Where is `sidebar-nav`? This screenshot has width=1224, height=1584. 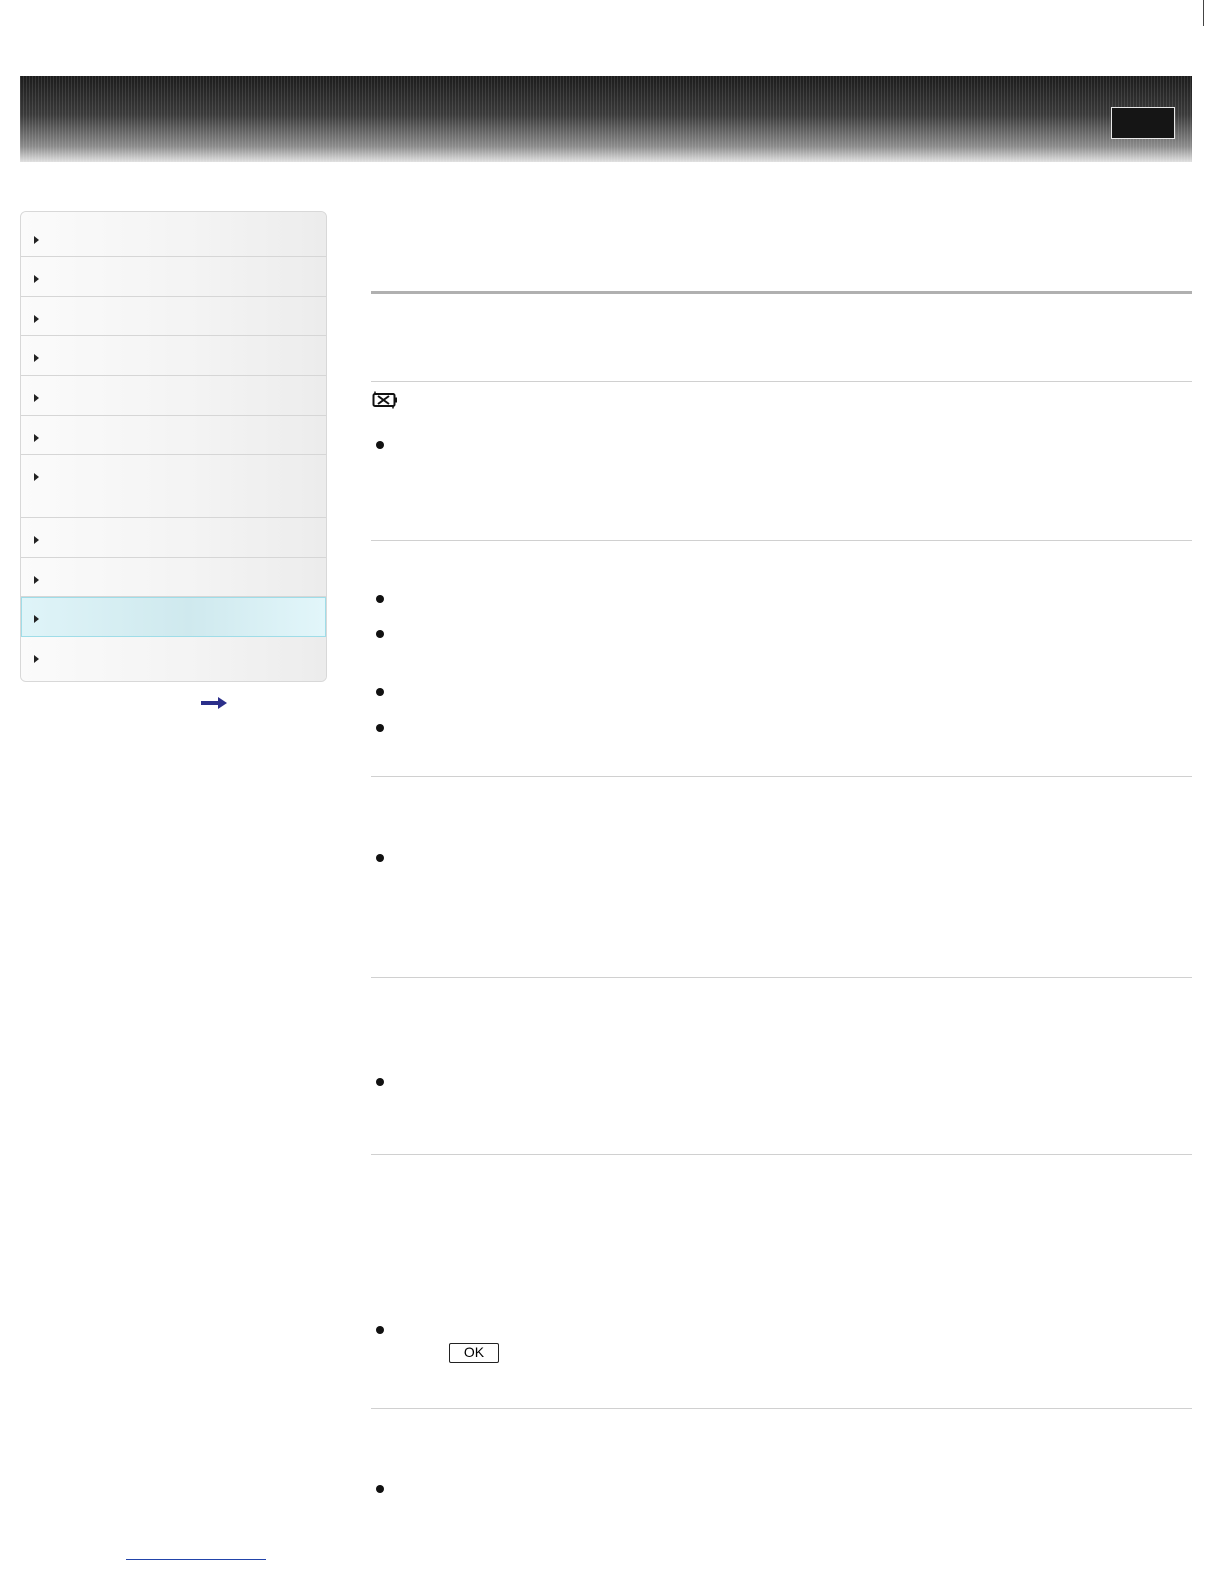 sidebar-nav is located at coordinates (173, 446).